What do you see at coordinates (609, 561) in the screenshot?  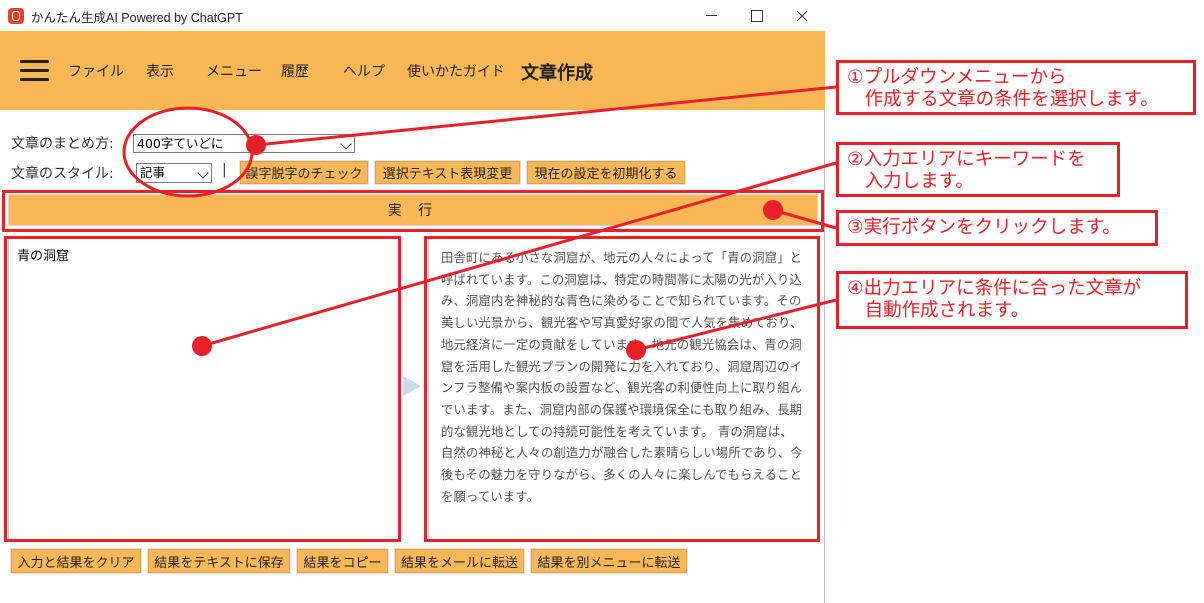 I see `transfer-menu-button: 結果を別メニューに転送` at bounding box center [609, 561].